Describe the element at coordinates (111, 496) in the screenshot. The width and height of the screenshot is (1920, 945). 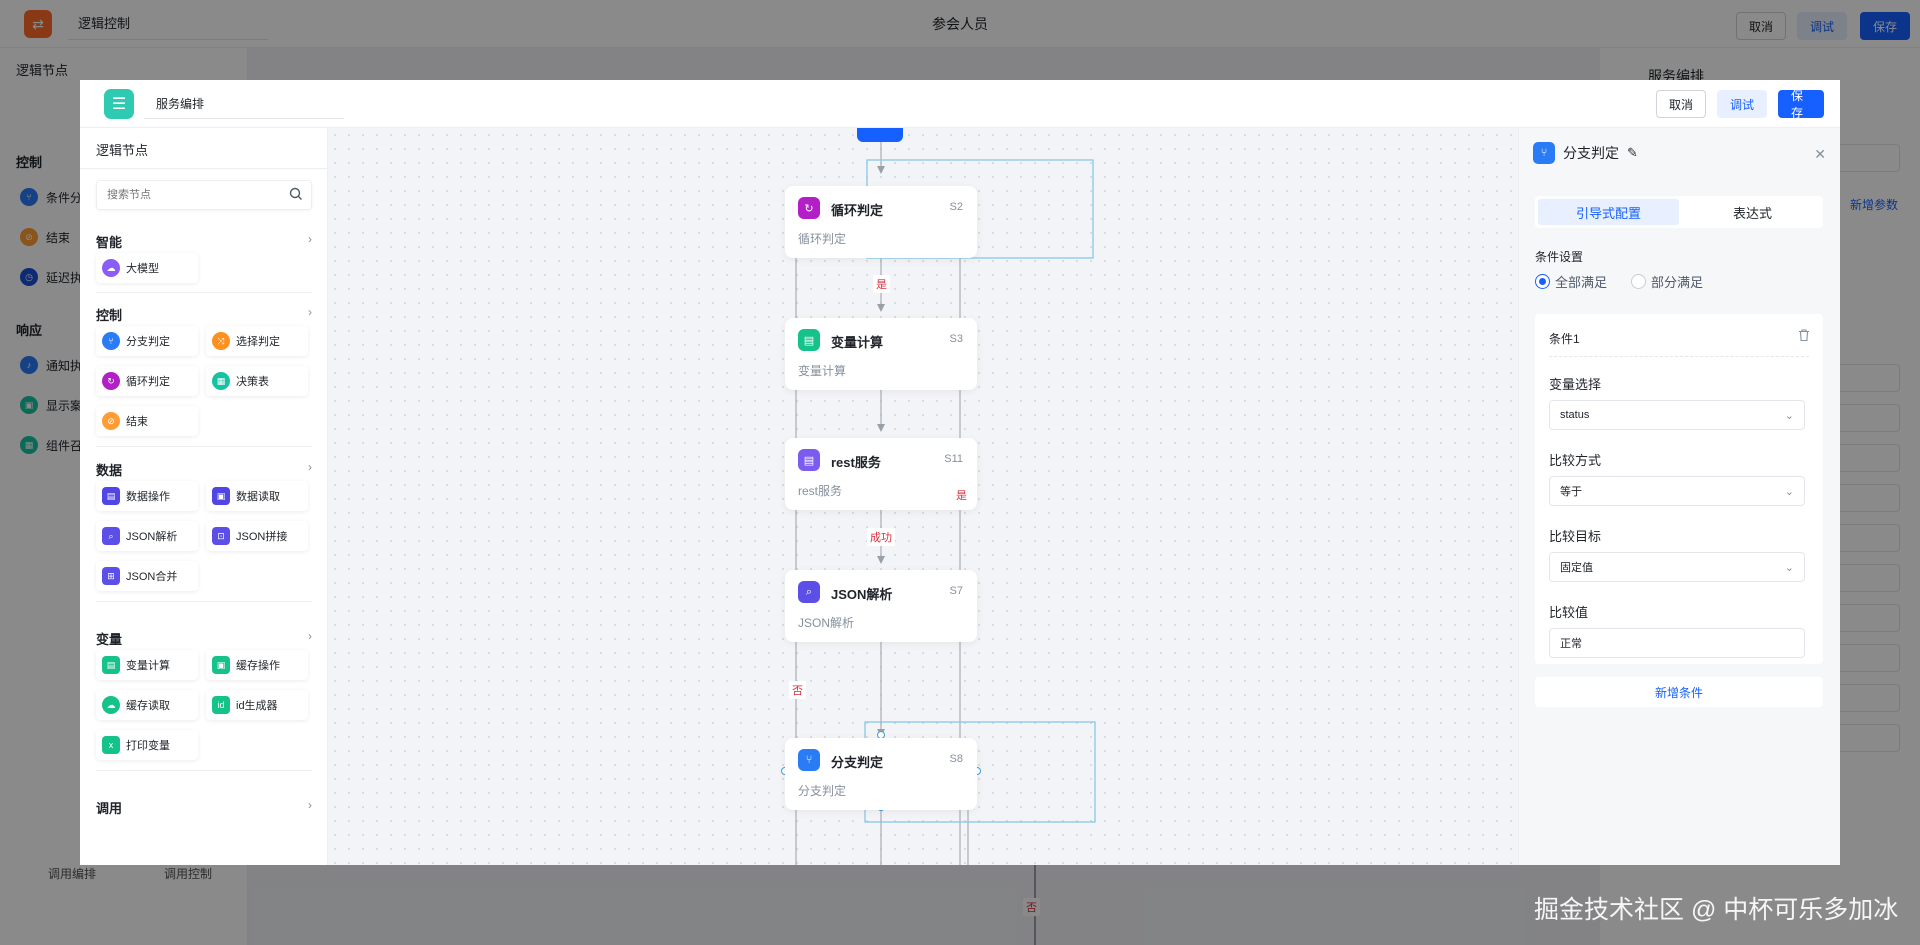
I see `data-op-icon: ▤` at that location.